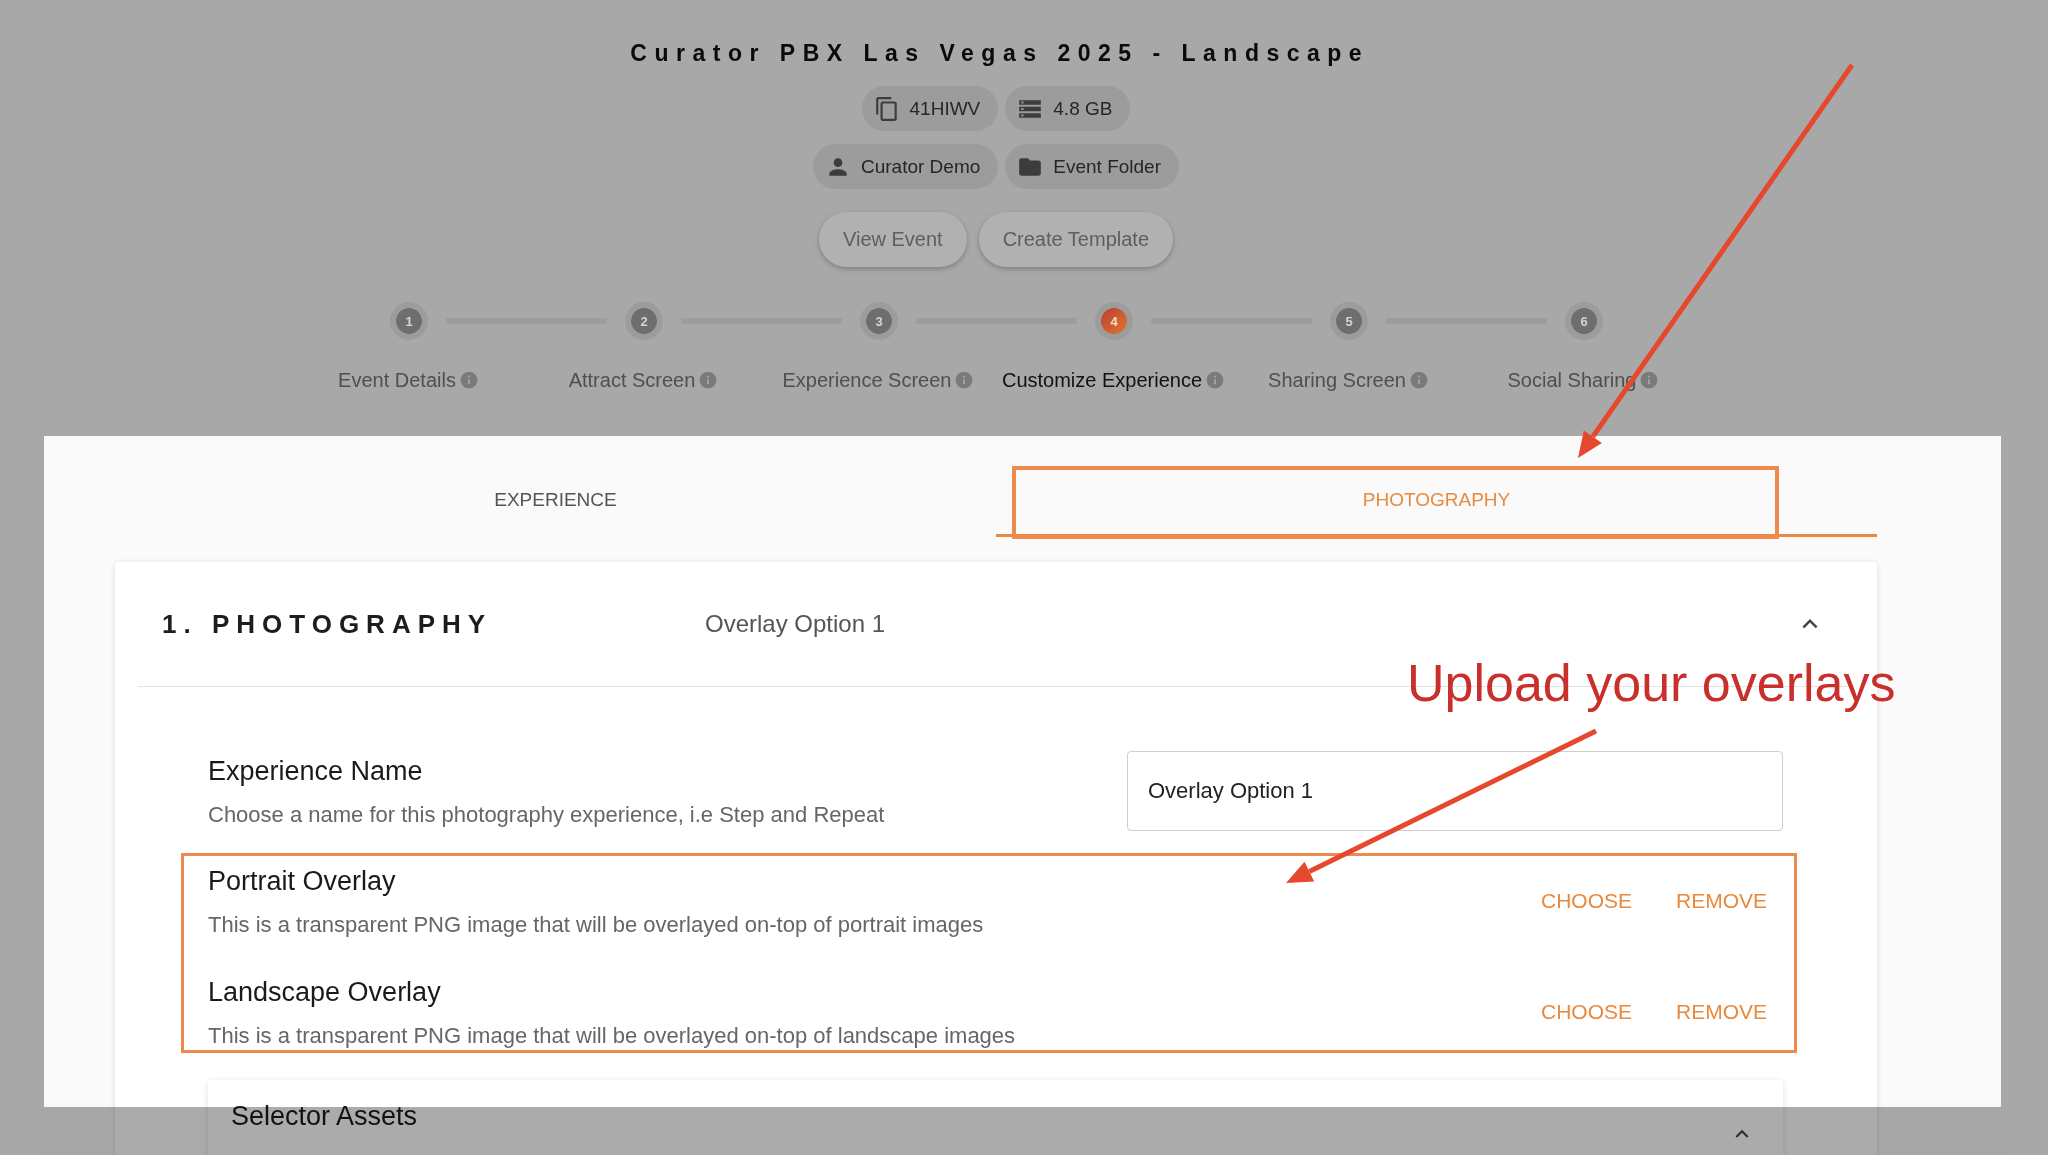  I want to click on event-title: Curator PBX Las Vegas 2025 - Landscape, so click(999, 53).